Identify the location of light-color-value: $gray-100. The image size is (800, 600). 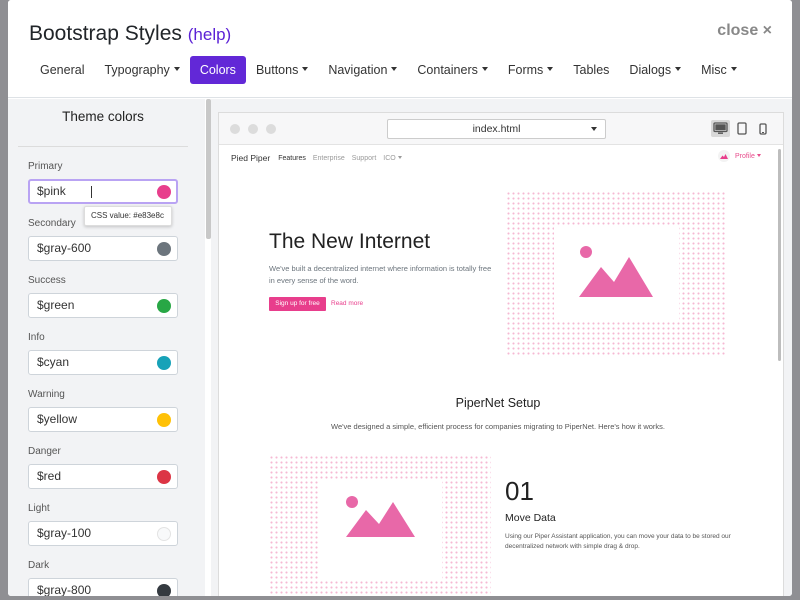
(64, 533).